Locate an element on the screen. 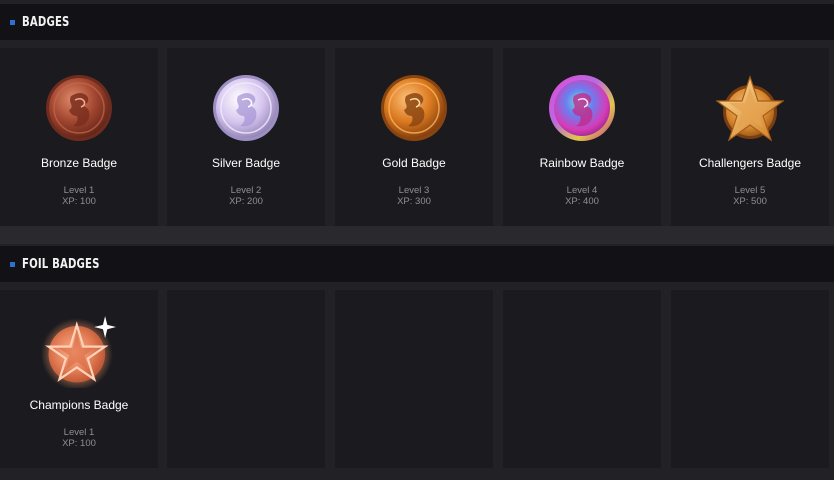  badge-card-champions: Champions Badge Level 1 XP: 100 is located at coordinates (79, 379).